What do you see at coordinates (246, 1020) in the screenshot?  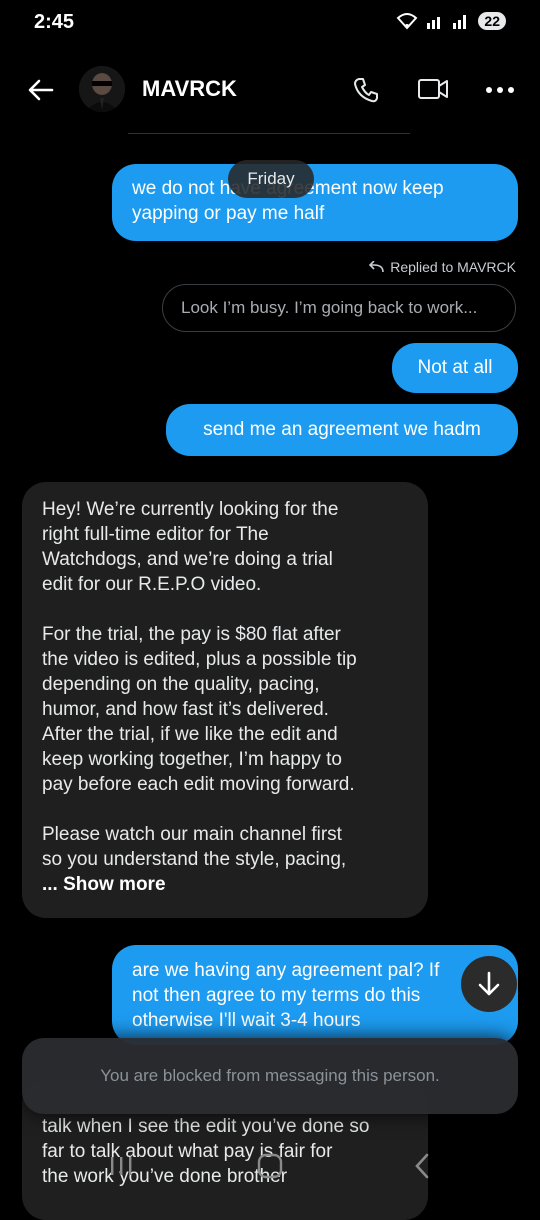 I see `message-line: otherwise I'll wait 3-4 hours` at bounding box center [246, 1020].